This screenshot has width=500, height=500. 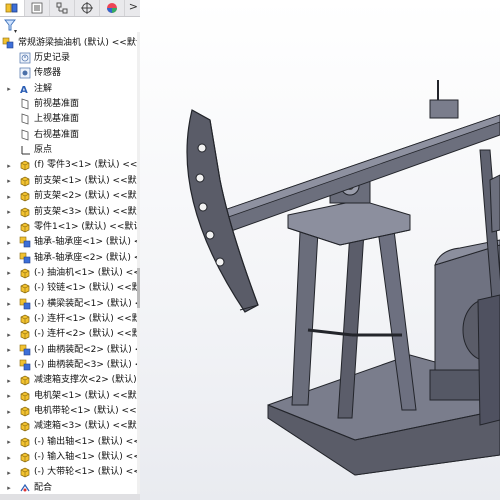 I want to click on tree-item: 上视基准面, so click(x=70, y=119).